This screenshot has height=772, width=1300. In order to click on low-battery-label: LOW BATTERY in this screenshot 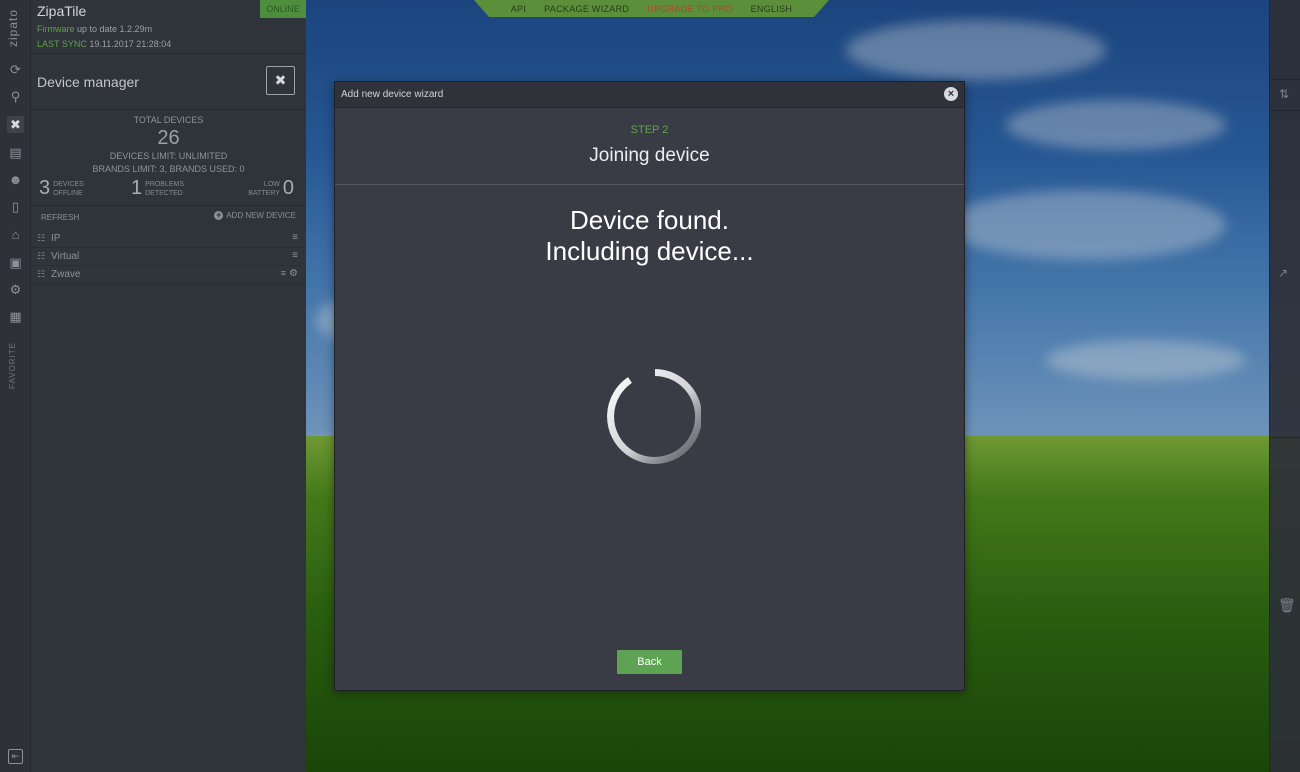, I will do `click(264, 188)`.